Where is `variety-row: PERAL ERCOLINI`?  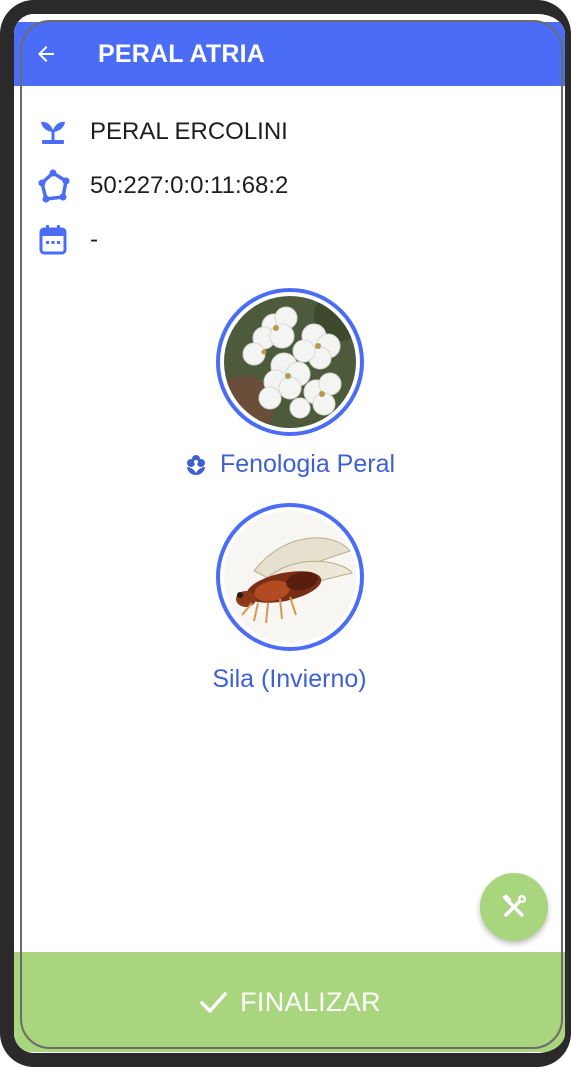 variety-row: PERAL ERCOLINI is located at coordinates (162, 132).